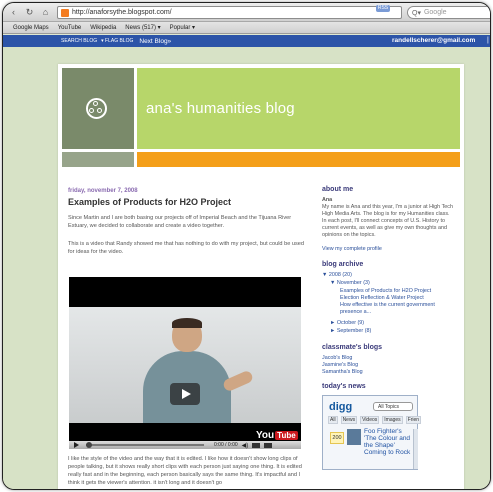 Image resolution: width=493 pixels, height=492 pixels. What do you see at coordinates (103, 191) in the screenshot?
I see `post-date: friday, november 7, 2008` at bounding box center [103, 191].